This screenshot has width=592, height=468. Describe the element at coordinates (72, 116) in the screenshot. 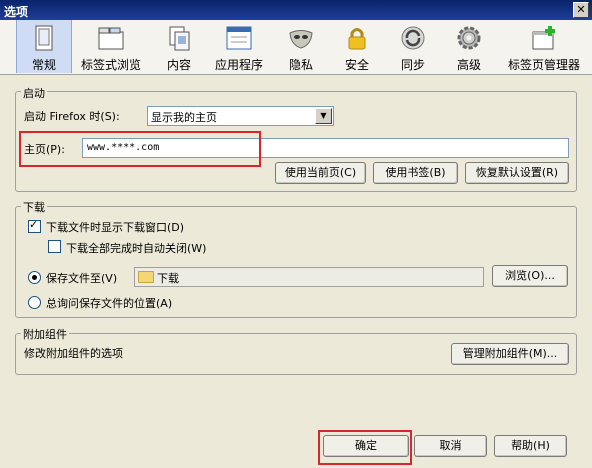

I see `startup-when-label: 启动 Firefox 时(S):` at that location.